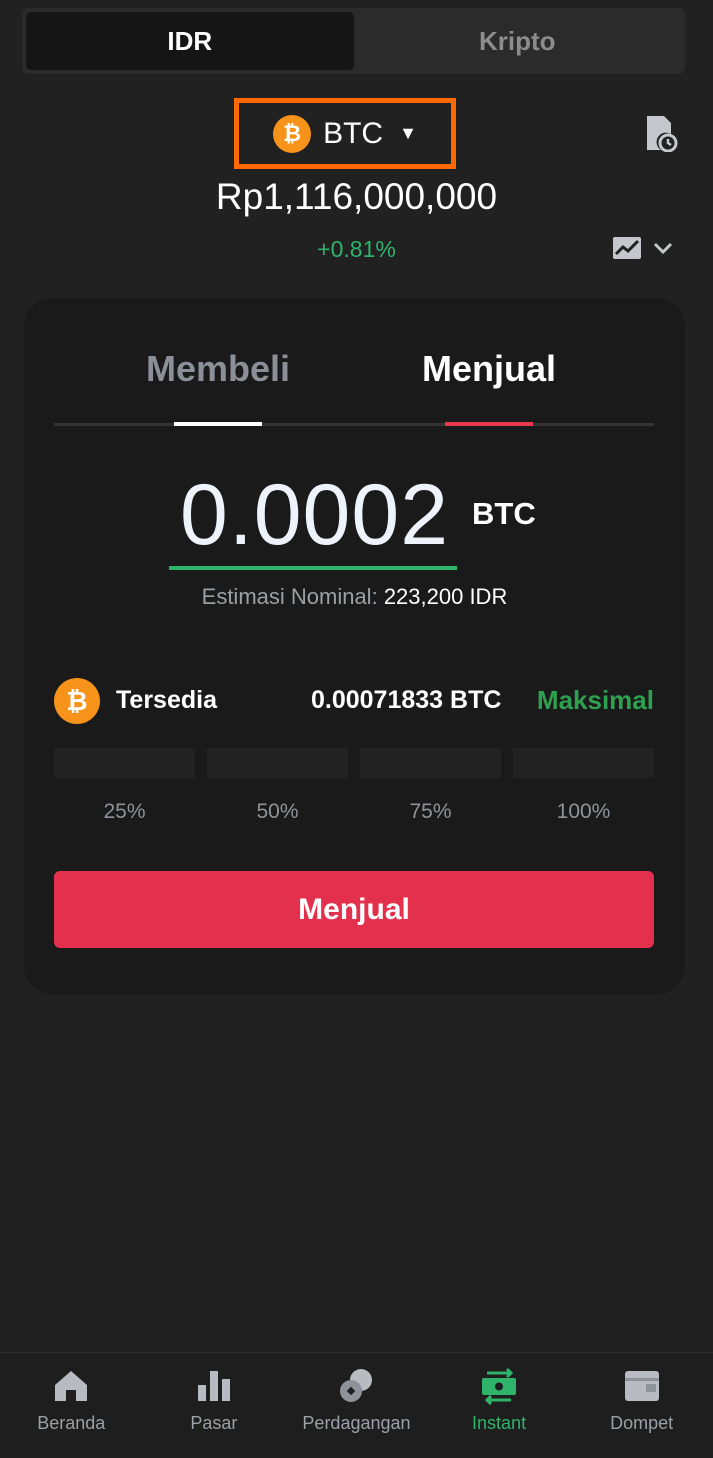 Image resolution: width=713 pixels, height=1458 pixels. Describe the element at coordinates (71, 1405) in the screenshot. I see `nav-item-home: Beranda` at that location.